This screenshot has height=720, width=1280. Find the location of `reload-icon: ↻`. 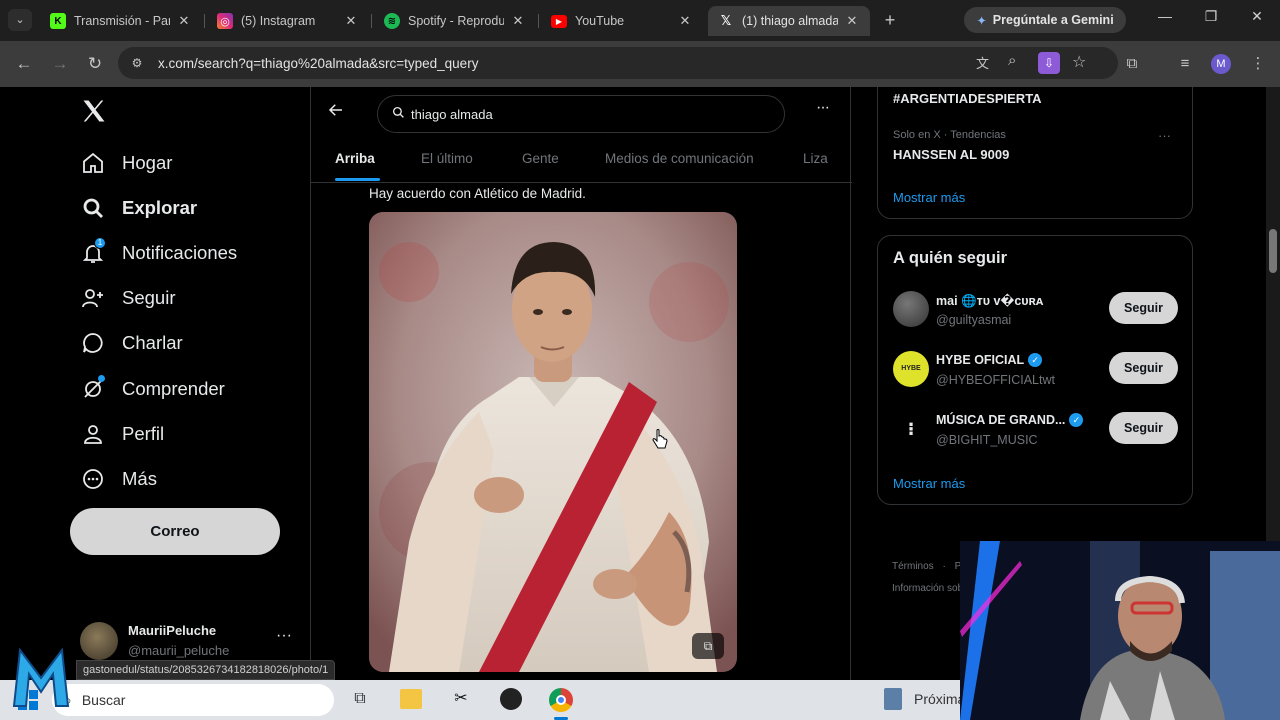

reload-icon: ↻ is located at coordinates (95, 65).